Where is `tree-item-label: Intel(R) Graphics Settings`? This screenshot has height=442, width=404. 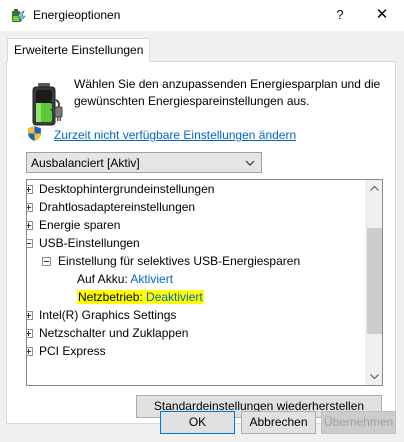
tree-item-label: Intel(R) Graphics Settings is located at coordinates (108, 315).